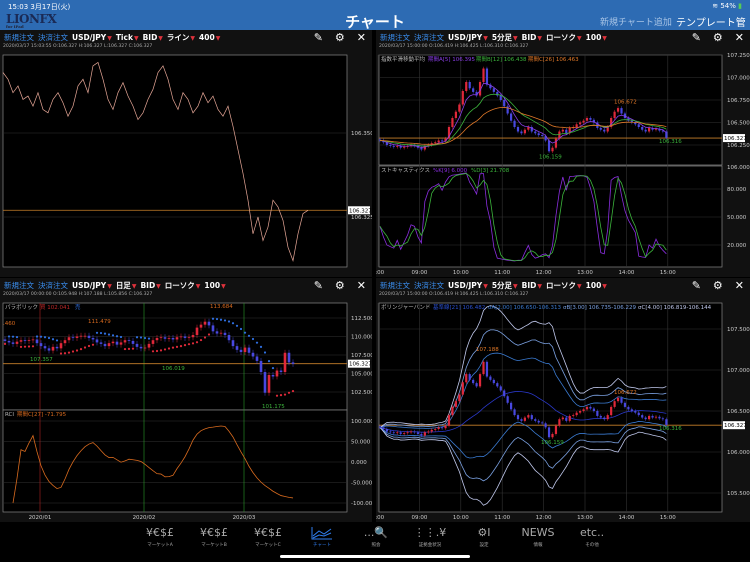 The height and width of the screenshot is (562, 750). Describe the element at coordinates (484, 545) in the screenshot. I see `nav-label: 設定` at that location.